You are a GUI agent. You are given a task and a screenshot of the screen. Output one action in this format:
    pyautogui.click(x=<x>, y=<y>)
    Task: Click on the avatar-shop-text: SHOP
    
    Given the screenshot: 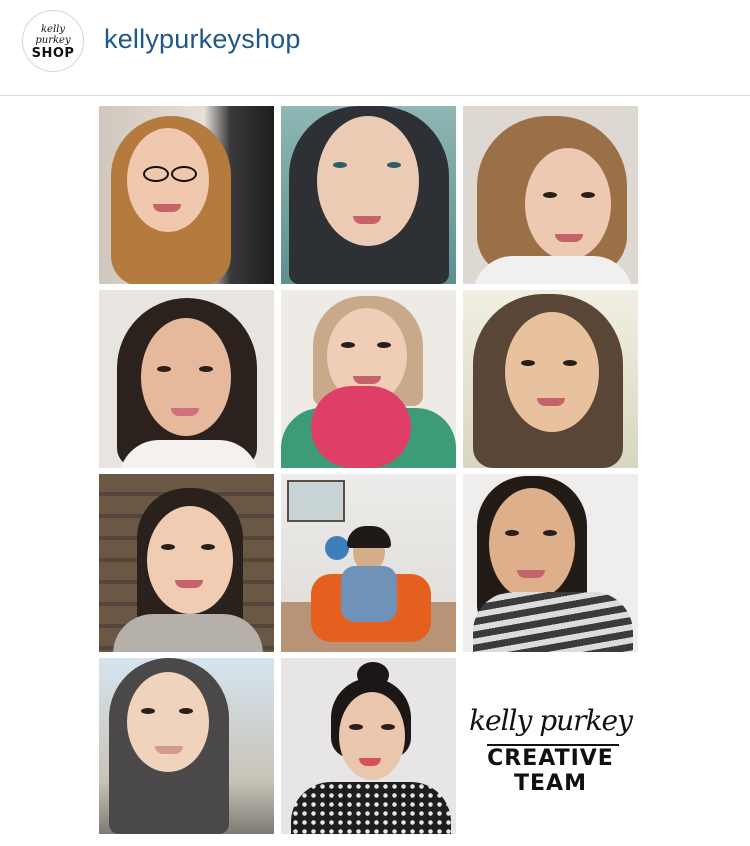 What is the action you would take?
    pyautogui.click(x=53, y=53)
    